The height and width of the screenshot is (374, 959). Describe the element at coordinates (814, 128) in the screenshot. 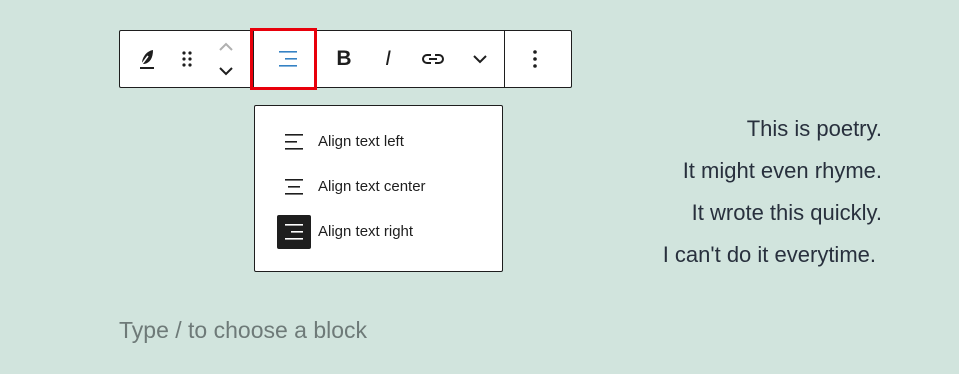

I see `poem-line: This is poetry.` at that location.